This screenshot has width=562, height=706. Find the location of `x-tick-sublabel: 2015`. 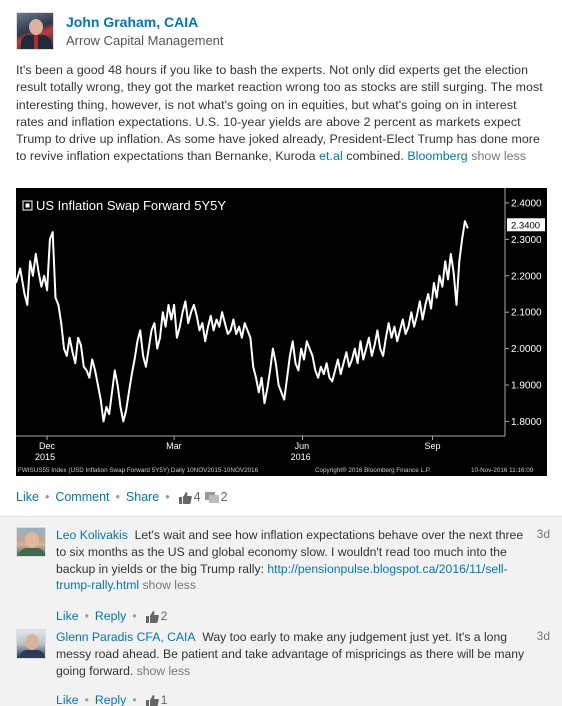

x-tick-sublabel: 2015 is located at coordinates (45, 457).